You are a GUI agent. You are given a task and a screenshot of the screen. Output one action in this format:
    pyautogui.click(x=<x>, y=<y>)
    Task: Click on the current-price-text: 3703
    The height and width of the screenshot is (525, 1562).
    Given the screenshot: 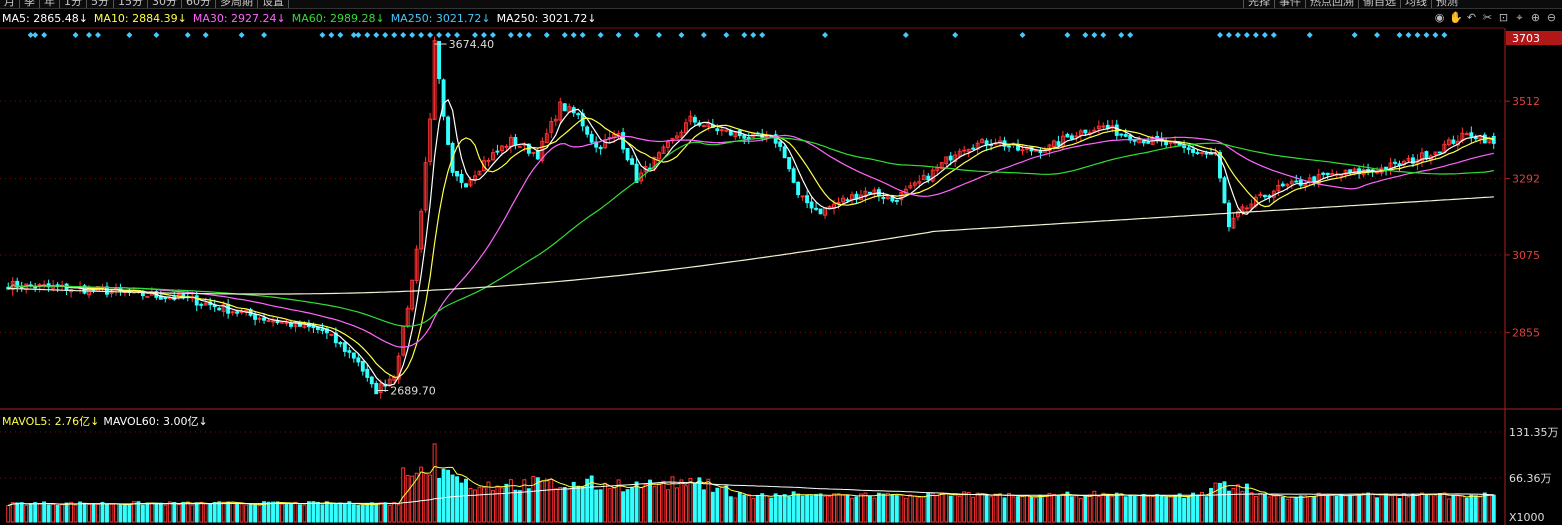 What is the action you would take?
    pyautogui.click(x=1526, y=38)
    